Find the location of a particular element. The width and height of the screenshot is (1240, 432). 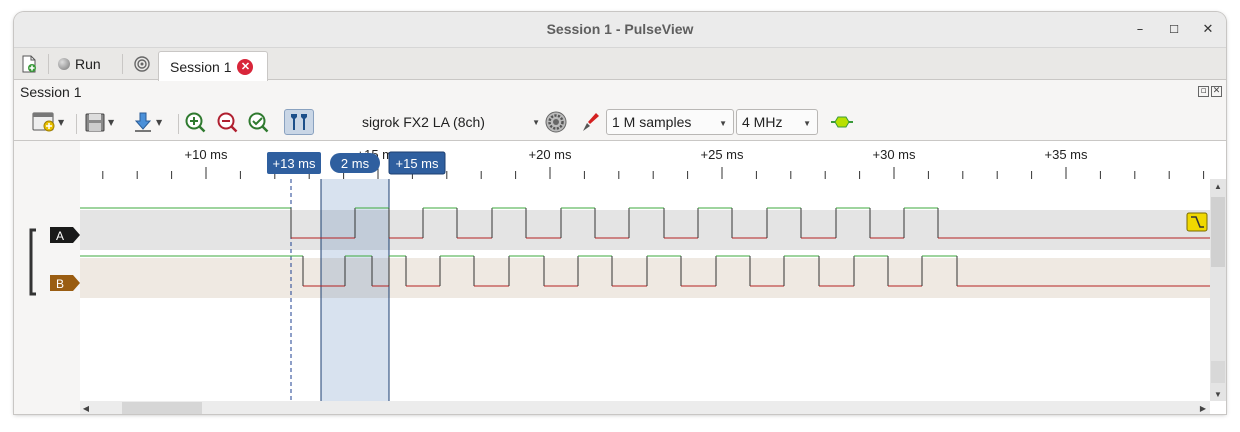

ruler-tick-label: +30 ms is located at coordinates (894, 154).